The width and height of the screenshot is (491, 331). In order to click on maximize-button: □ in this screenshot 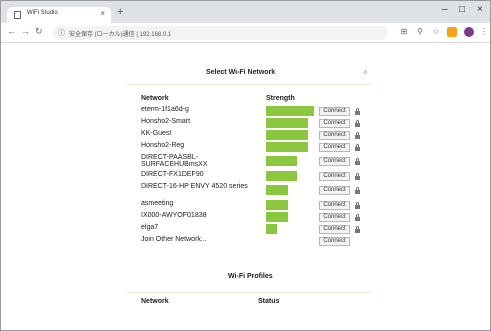, I will do `click(462, 9)`.